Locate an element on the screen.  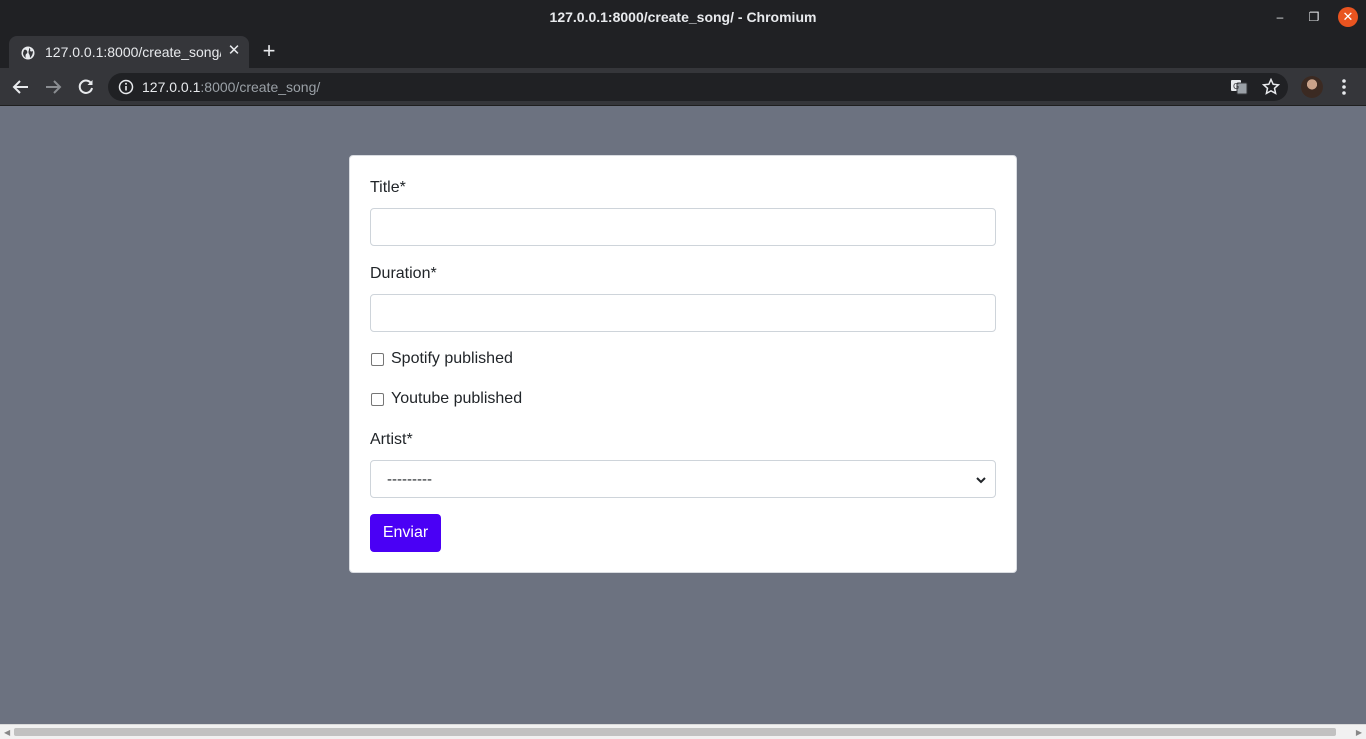
tab-close-icon: ✕ is located at coordinates (234, 51).